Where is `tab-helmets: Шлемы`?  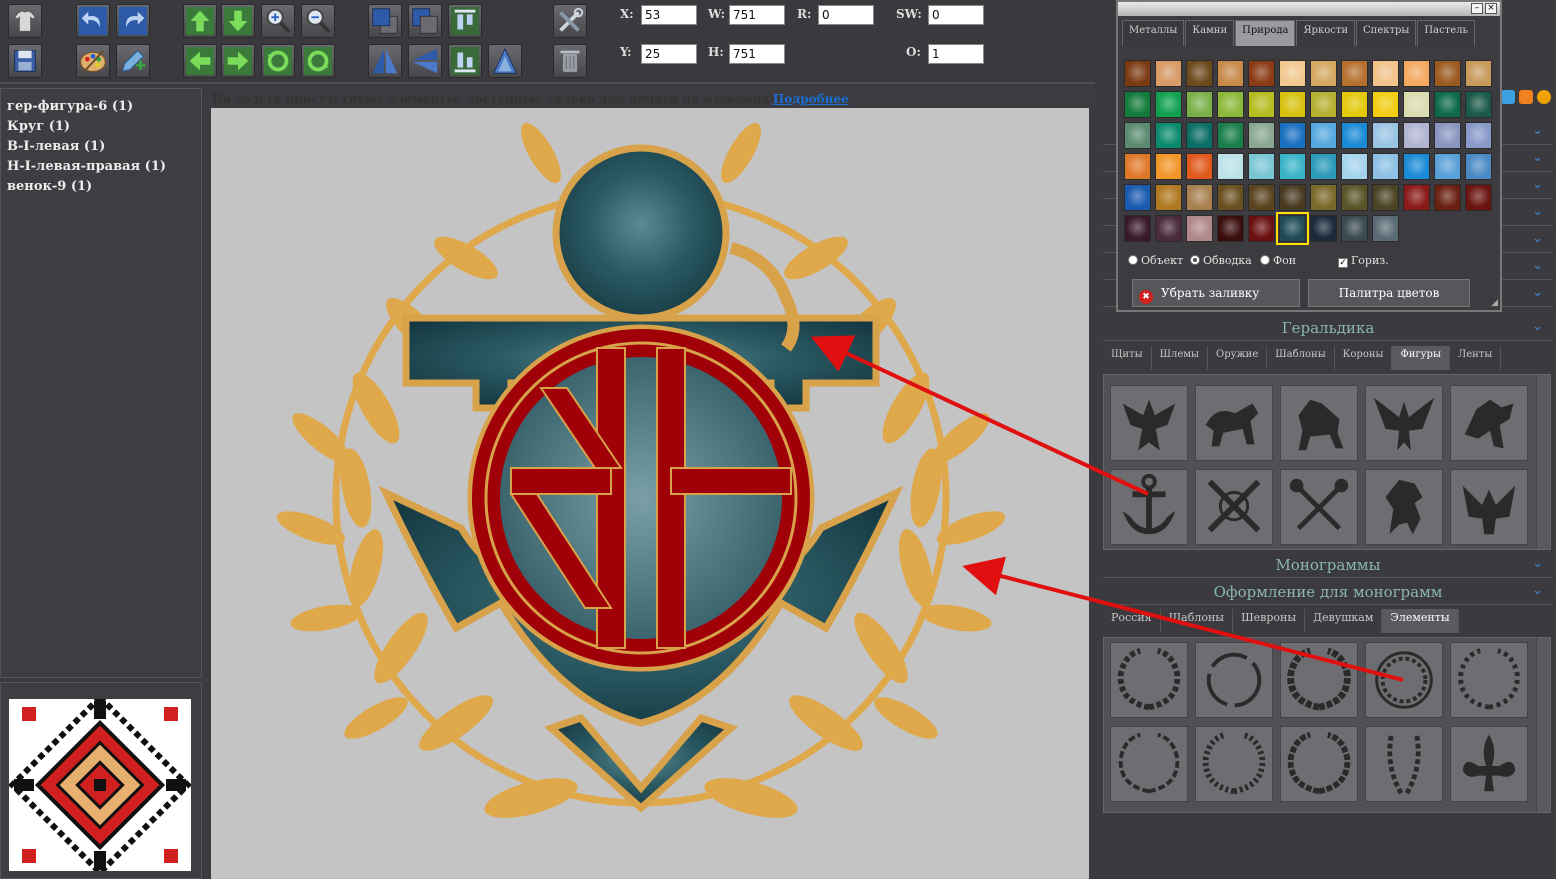
tab-helmets: Шлемы is located at coordinates (1180, 358).